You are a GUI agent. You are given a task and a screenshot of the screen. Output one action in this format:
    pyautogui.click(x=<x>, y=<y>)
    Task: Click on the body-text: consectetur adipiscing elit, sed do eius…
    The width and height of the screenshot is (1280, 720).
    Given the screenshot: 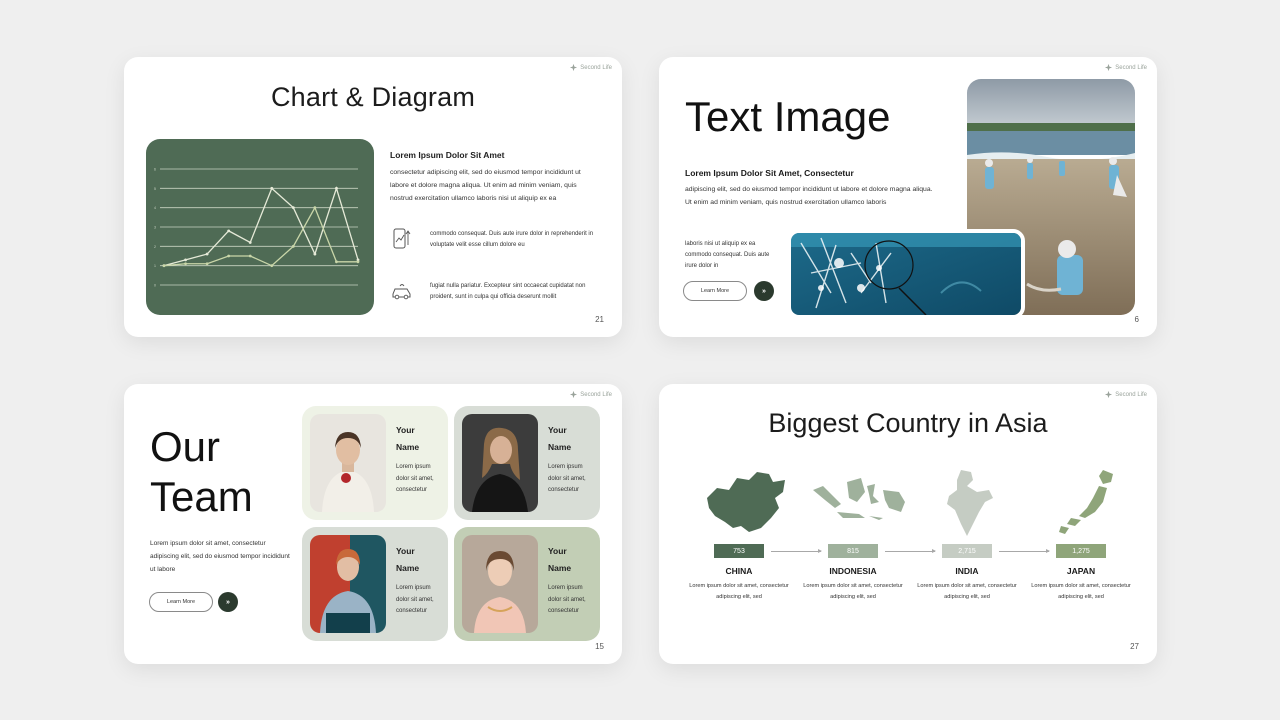 What is the action you would take?
    pyautogui.click(x=485, y=185)
    